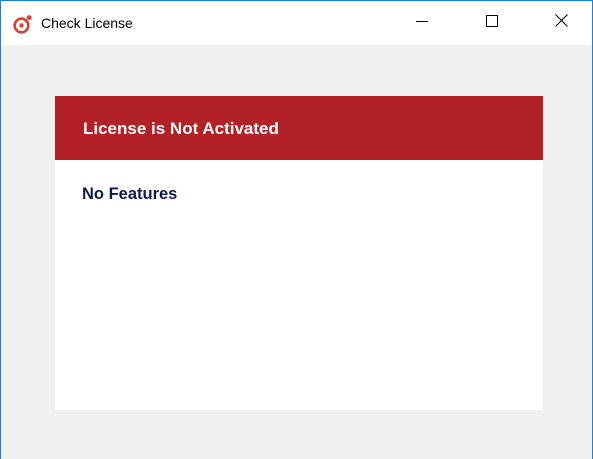 Image resolution: width=593 pixels, height=459 pixels. I want to click on features-label: No Features, so click(130, 194).